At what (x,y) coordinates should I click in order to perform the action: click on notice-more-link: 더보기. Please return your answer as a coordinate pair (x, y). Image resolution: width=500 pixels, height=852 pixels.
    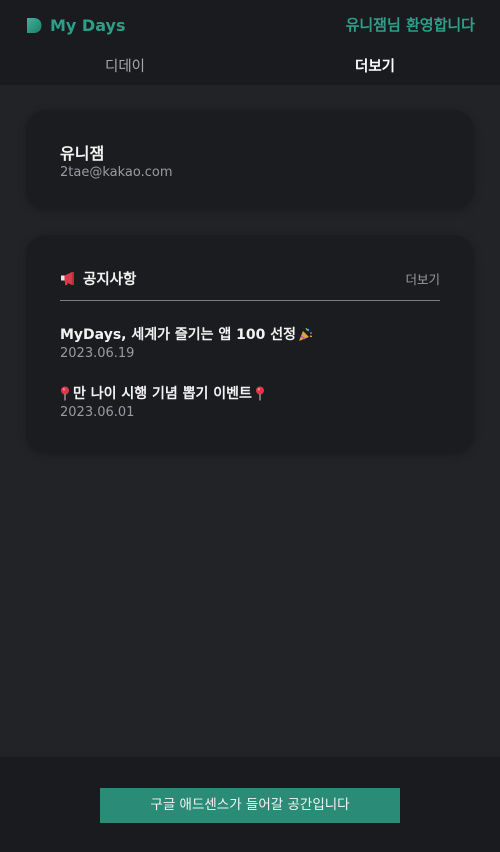
    Looking at the image, I should click on (422, 278).